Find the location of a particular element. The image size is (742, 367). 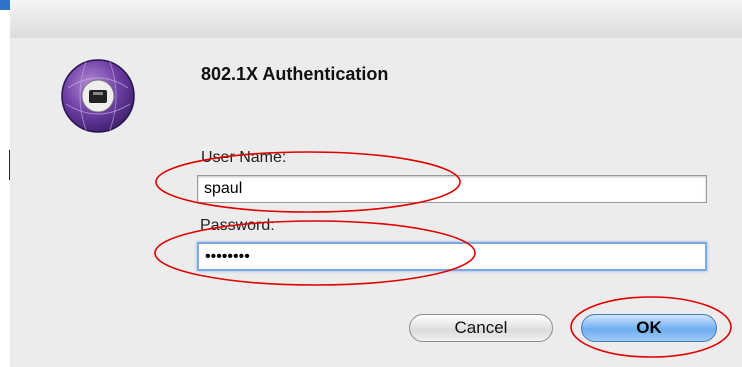

network-ethernet-icon is located at coordinates (98, 96).